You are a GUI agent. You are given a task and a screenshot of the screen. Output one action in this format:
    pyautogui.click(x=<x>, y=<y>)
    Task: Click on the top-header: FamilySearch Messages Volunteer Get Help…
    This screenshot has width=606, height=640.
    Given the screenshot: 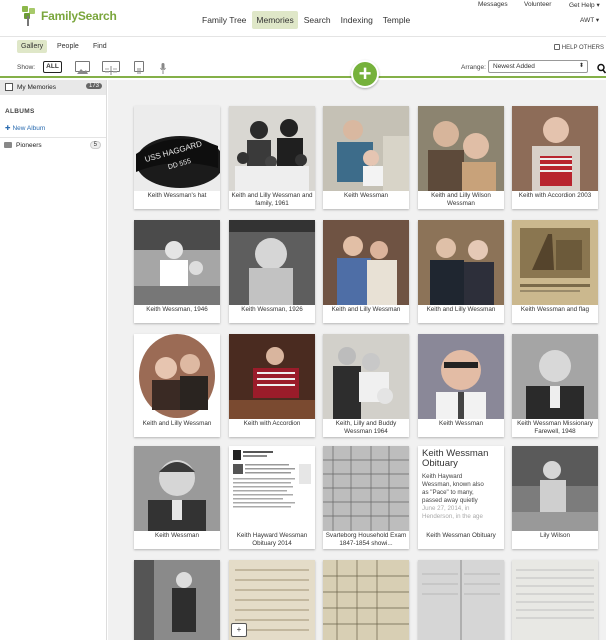 What is the action you would take?
    pyautogui.click(x=303, y=18)
    